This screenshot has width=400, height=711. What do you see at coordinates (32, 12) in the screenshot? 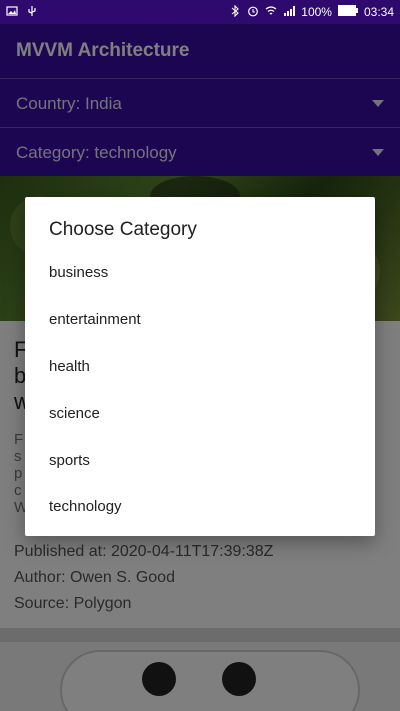
I see `usb-icon` at bounding box center [32, 12].